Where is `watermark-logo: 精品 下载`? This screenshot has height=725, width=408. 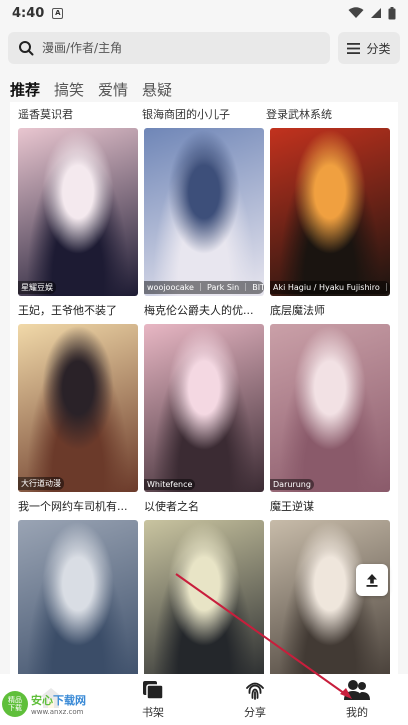
watermark-logo: 精品 下载 is located at coordinates (15, 704).